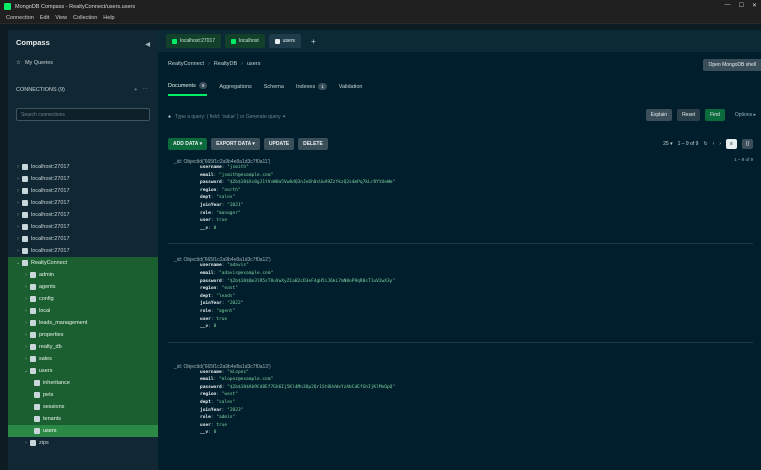  Describe the element at coordinates (83, 263) in the screenshot. I see `active-connection-item: ⌄ RealtyConnect` at that location.